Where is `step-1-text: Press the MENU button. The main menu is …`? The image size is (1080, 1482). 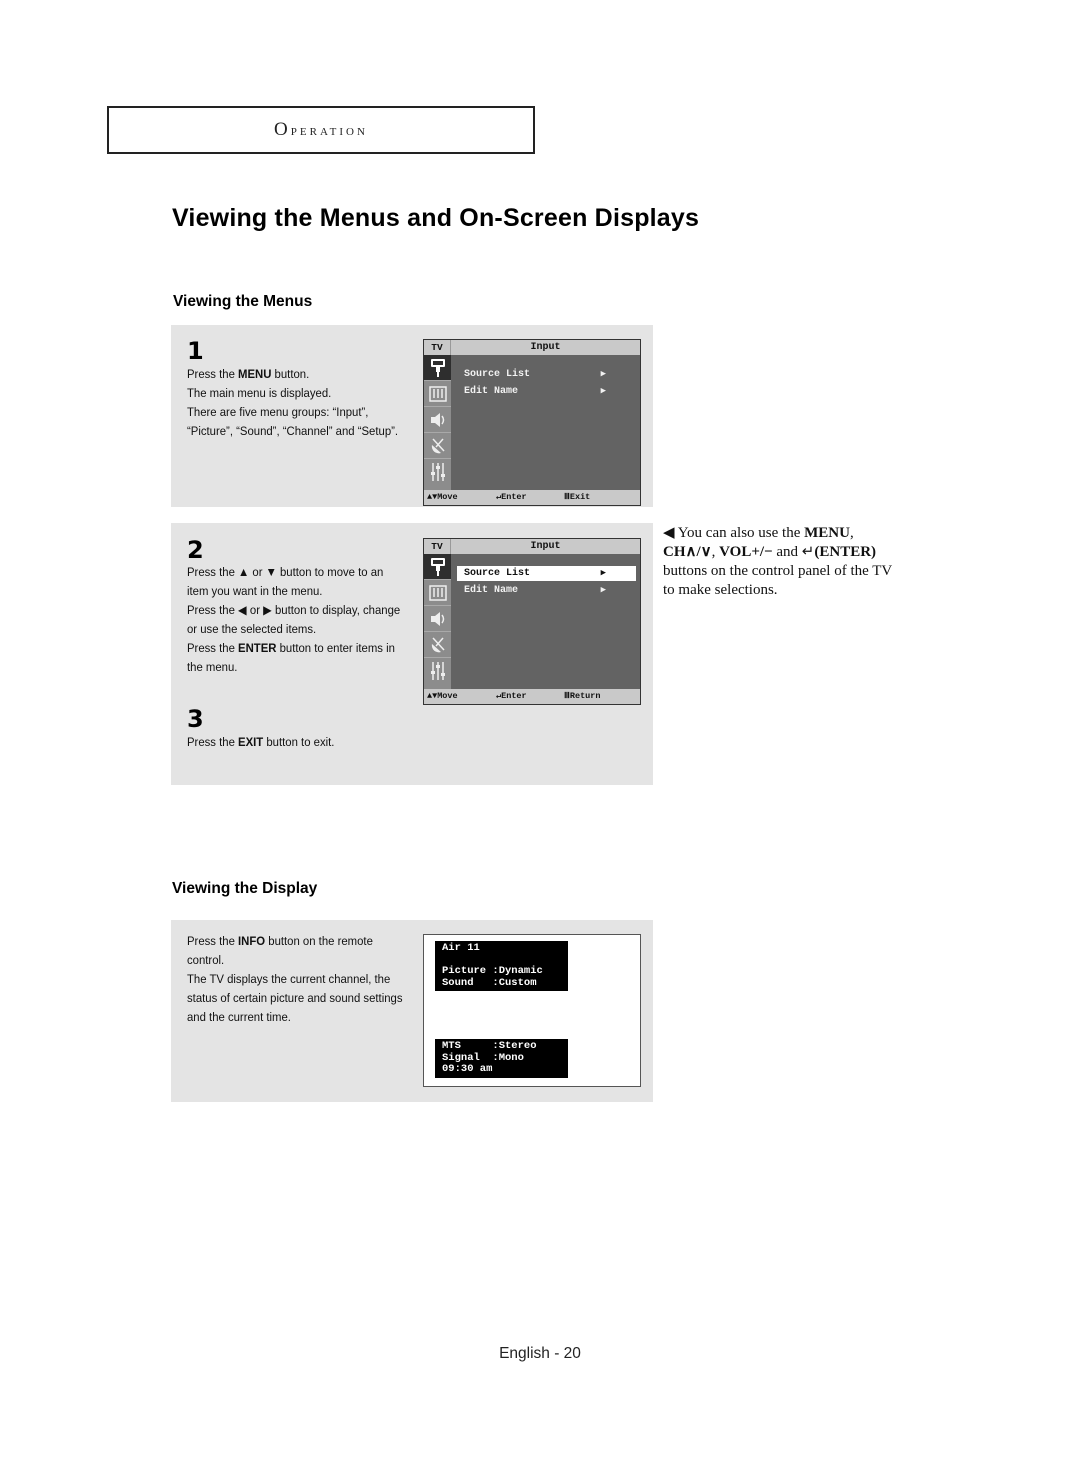 step-1-text: Press the MENU button. The main menu is … is located at coordinates (293, 402).